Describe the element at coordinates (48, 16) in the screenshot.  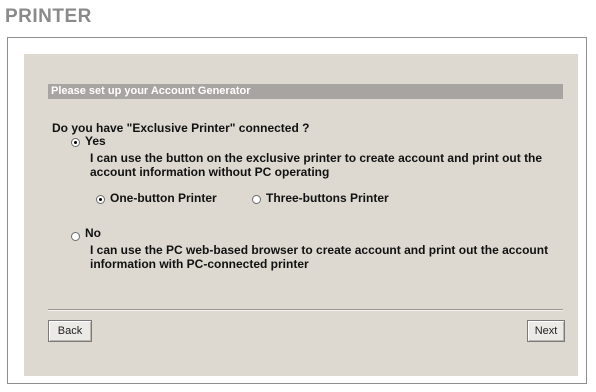
I see `page-title: PRINTER` at that location.